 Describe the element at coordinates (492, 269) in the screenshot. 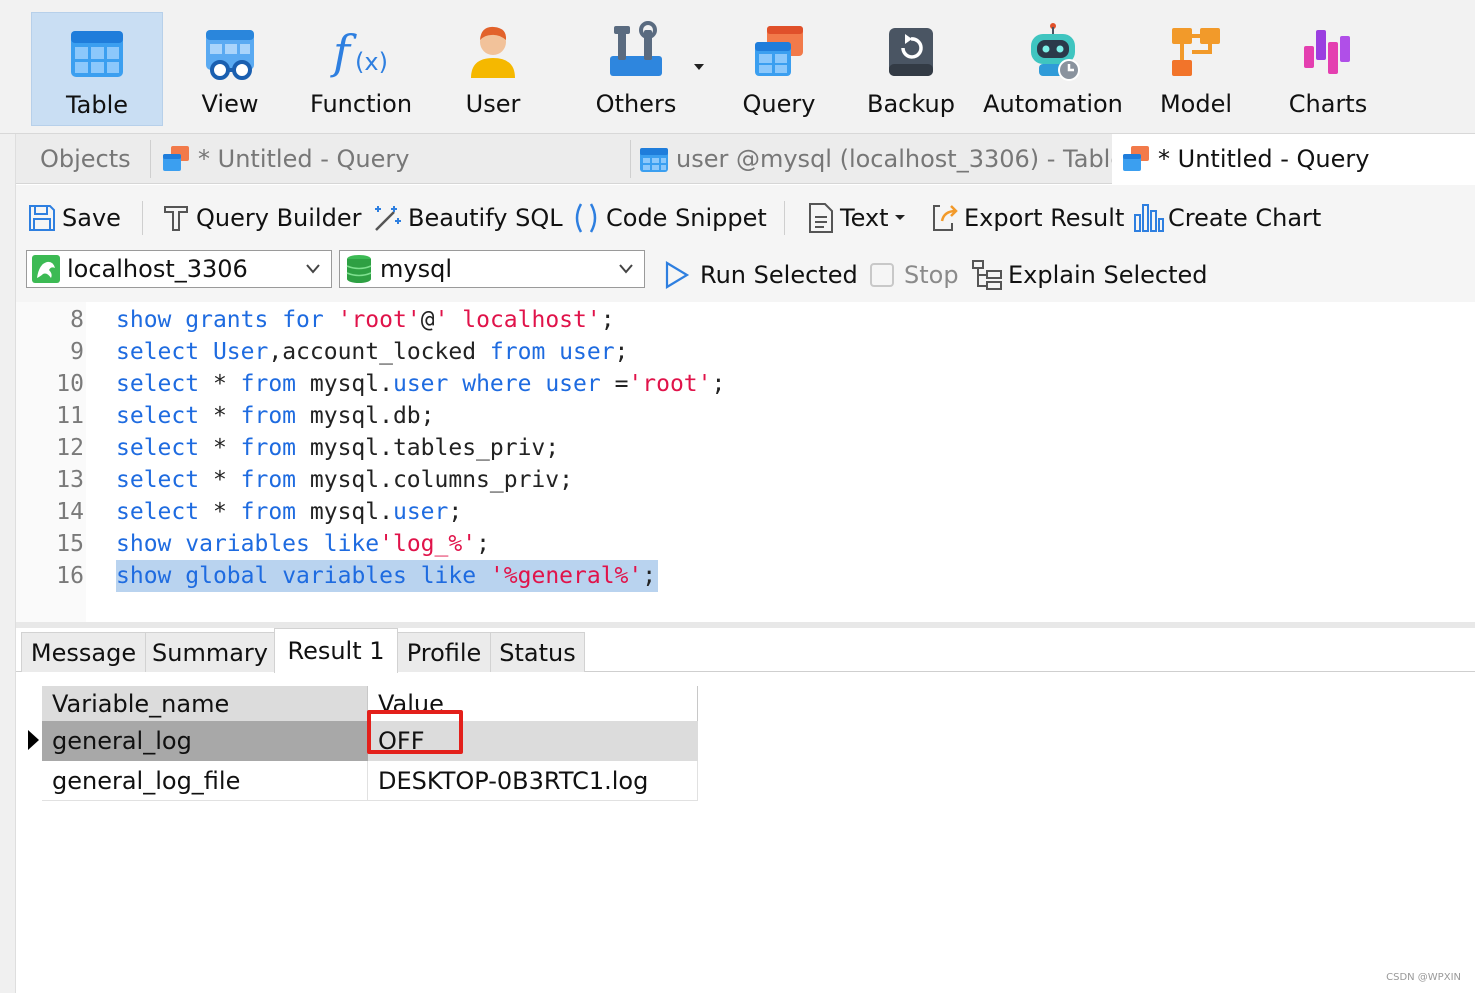

I see `database-select: mysql` at that location.